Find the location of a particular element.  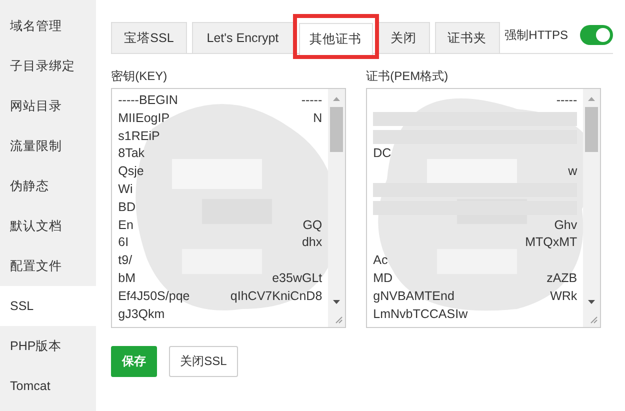

https-toggle is located at coordinates (596, 35).